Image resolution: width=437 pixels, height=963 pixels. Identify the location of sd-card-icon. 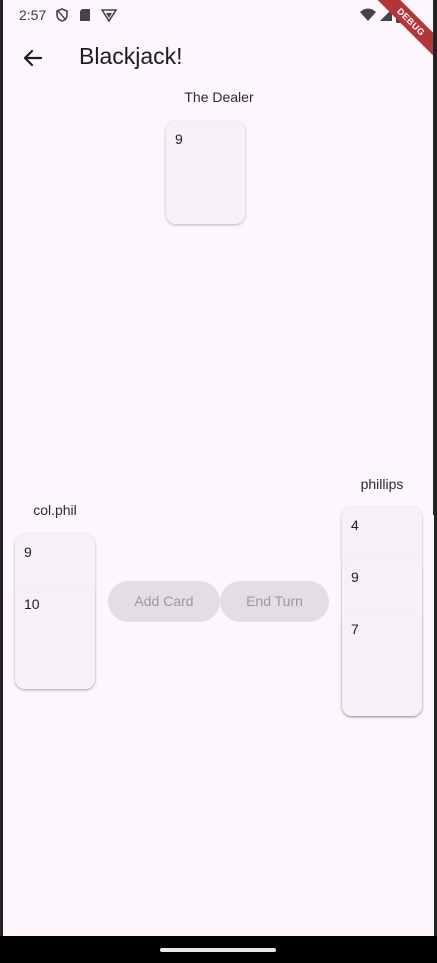
(85, 15).